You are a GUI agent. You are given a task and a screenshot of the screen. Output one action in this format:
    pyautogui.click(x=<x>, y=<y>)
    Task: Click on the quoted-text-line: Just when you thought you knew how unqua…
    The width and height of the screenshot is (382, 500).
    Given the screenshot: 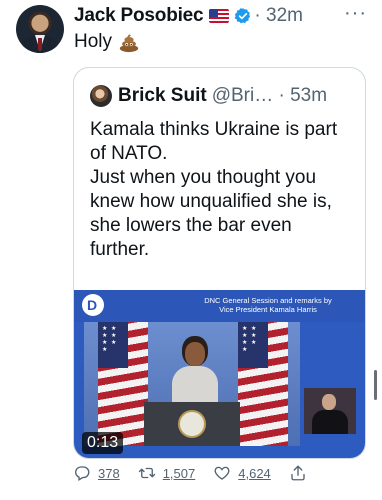 What is the action you would take?
    pyautogui.click(x=211, y=213)
    